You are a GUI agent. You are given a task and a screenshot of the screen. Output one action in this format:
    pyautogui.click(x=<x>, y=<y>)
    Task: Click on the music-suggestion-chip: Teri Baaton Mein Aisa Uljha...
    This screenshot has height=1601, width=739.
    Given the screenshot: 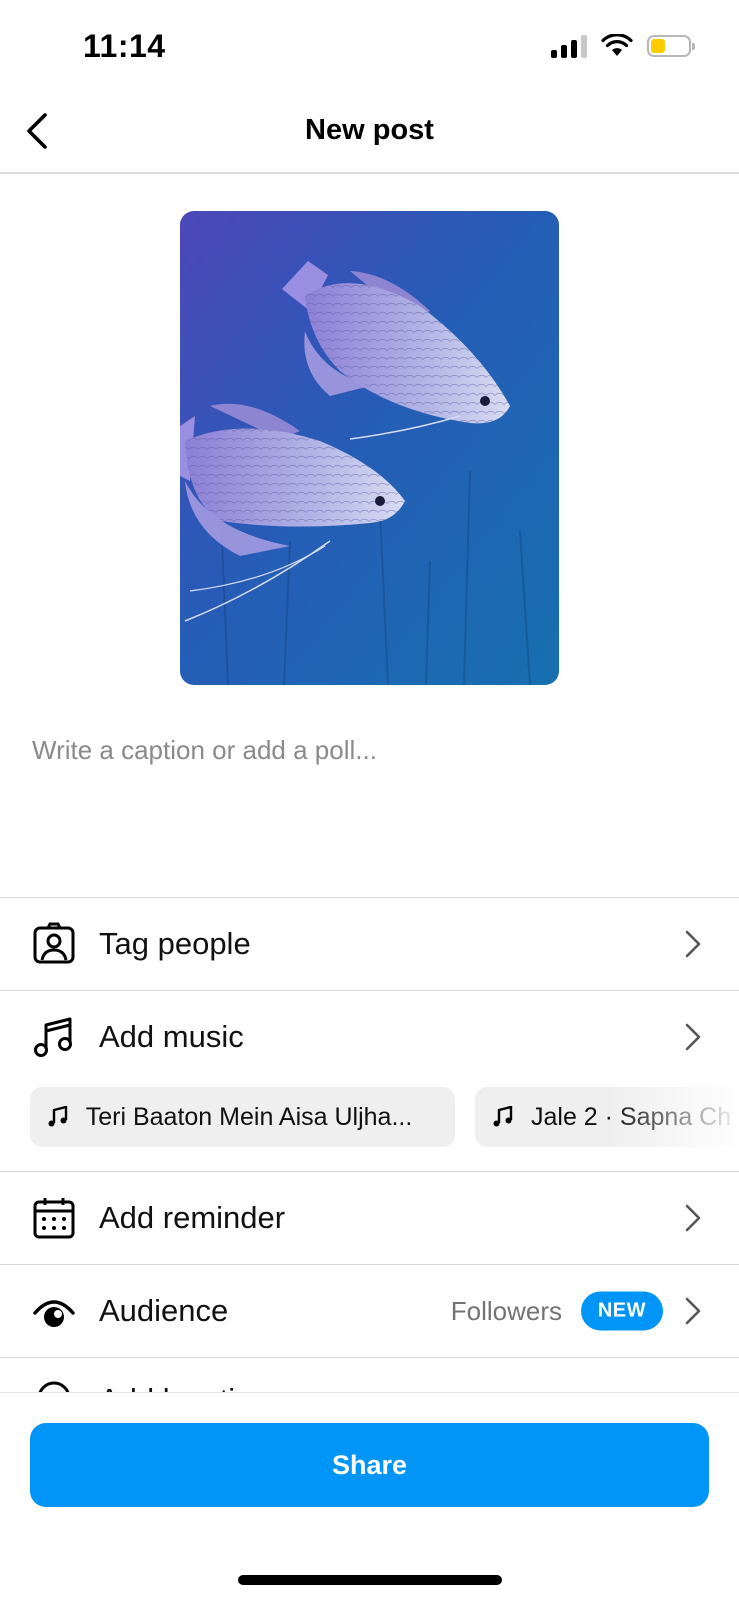 What is the action you would take?
    pyautogui.click(x=242, y=1117)
    